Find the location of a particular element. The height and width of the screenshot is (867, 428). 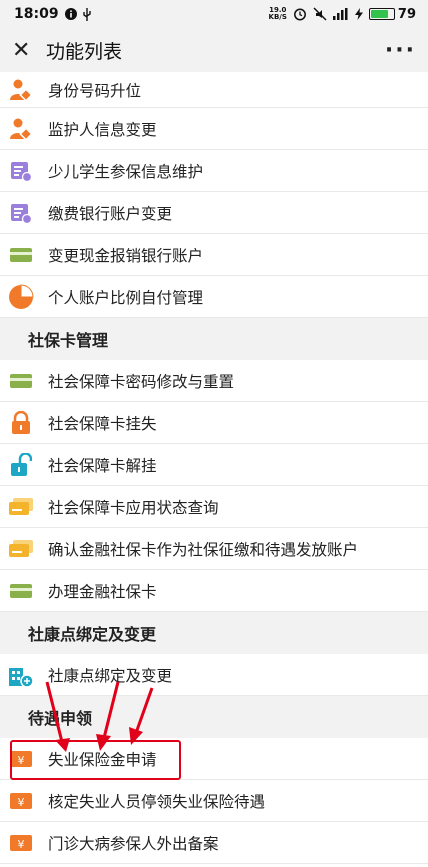

annotation-arrows is located at coordinates (99, 716).